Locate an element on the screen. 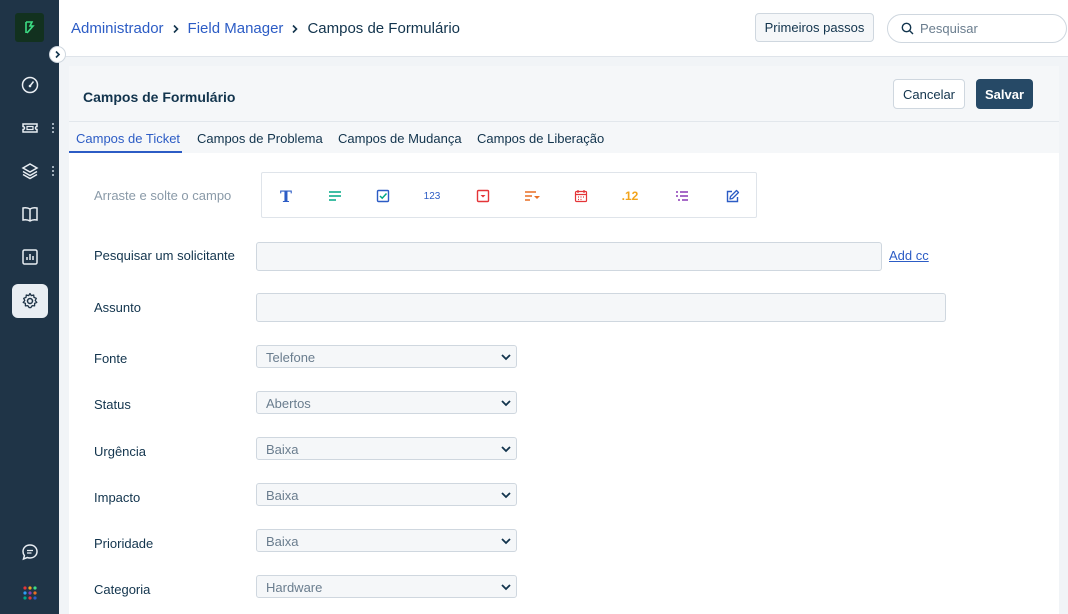  dependent-field-icon is located at coordinates (532, 196).